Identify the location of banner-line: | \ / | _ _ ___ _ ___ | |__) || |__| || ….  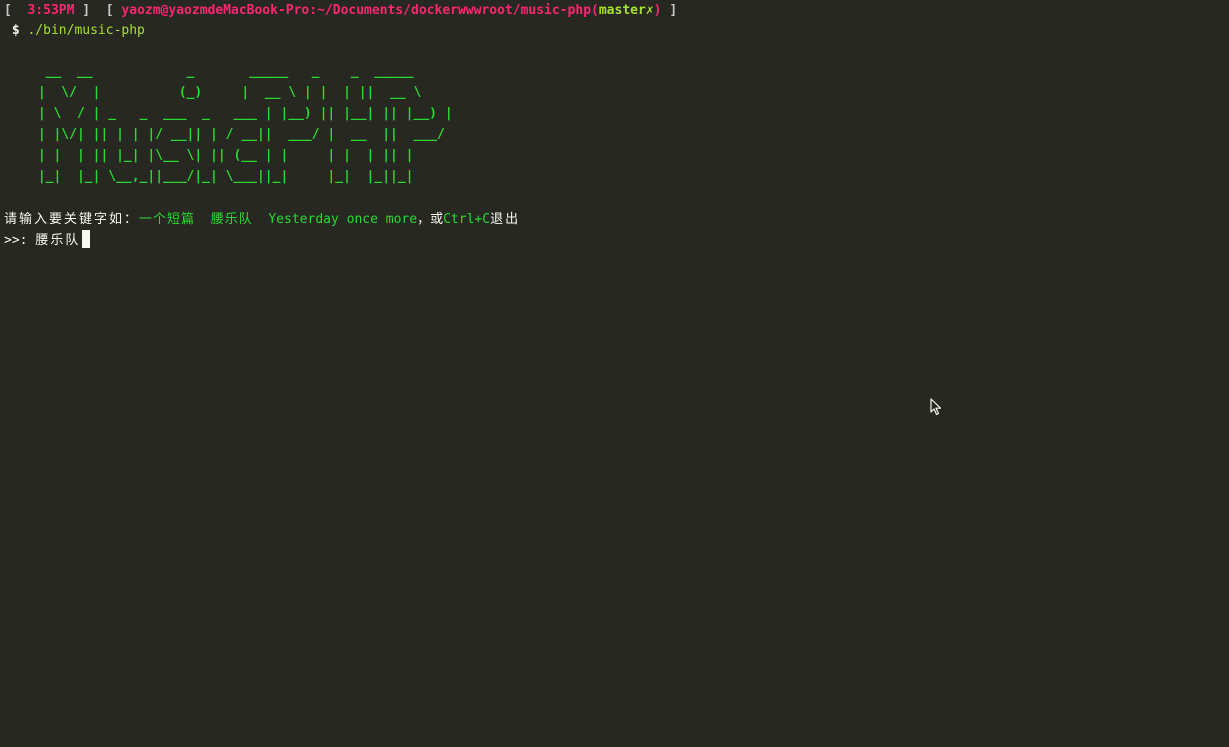
(241, 113).